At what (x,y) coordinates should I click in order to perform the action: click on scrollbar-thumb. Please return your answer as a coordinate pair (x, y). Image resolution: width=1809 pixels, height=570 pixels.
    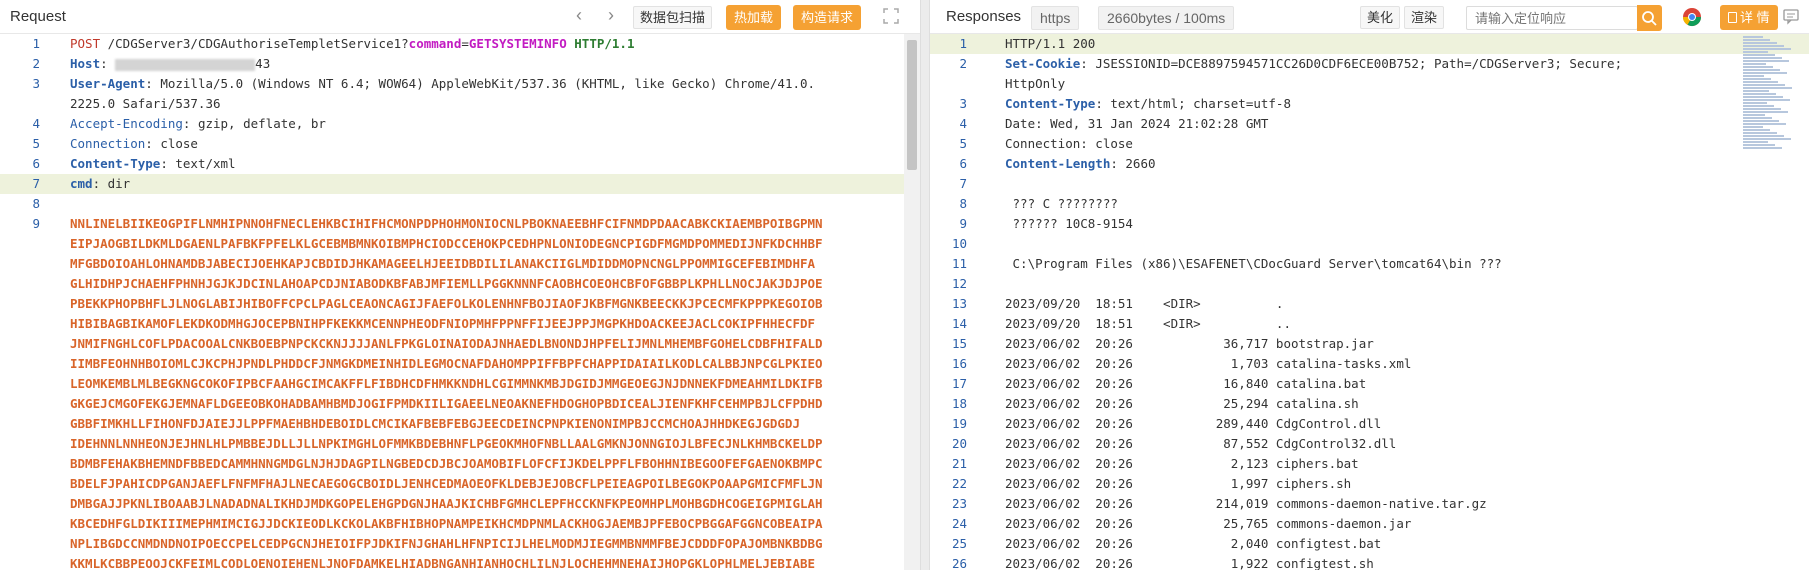
    Looking at the image, I should click on (912, 105).